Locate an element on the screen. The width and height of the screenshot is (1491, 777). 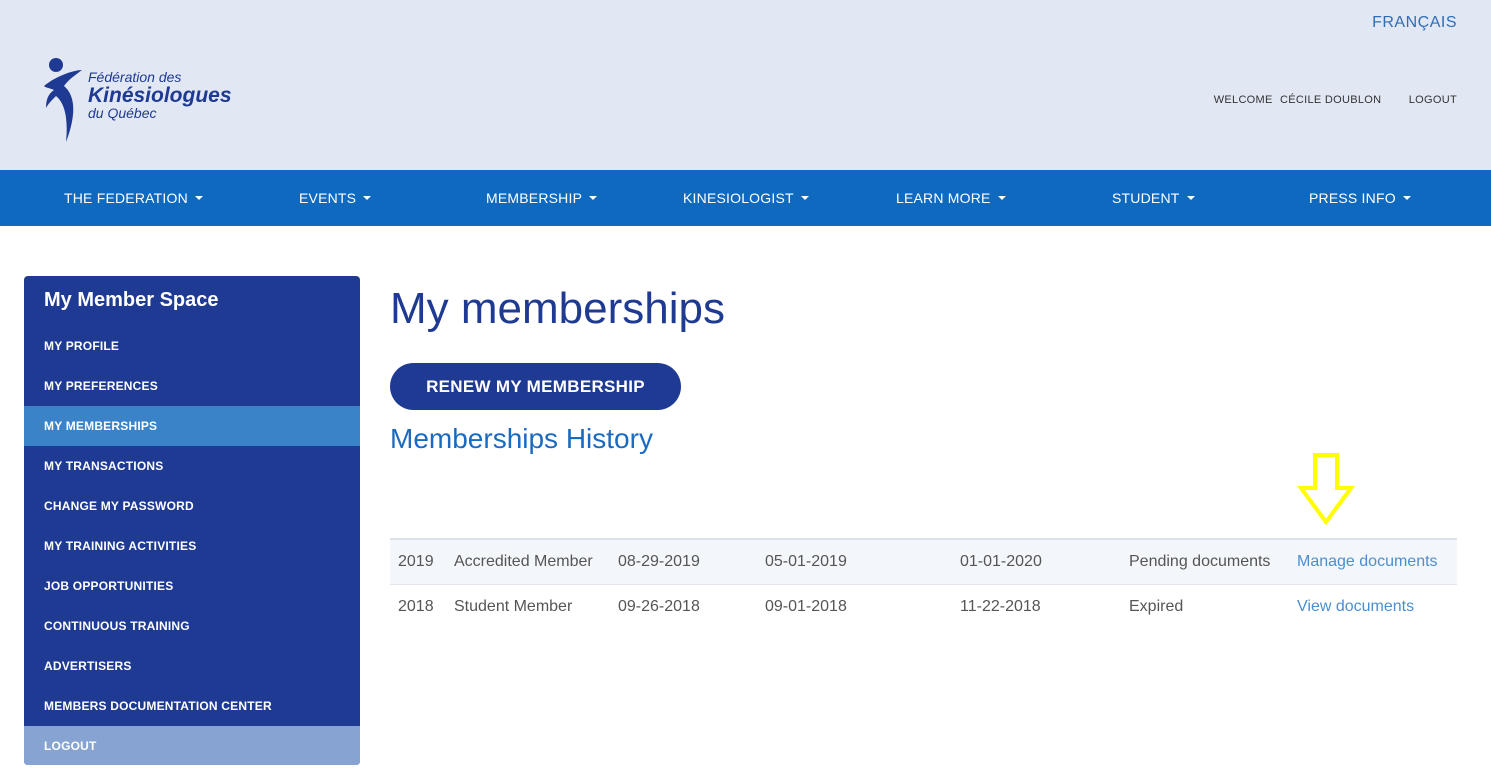
nav-item-label: EVENTS is located at coordinates (328, 198).